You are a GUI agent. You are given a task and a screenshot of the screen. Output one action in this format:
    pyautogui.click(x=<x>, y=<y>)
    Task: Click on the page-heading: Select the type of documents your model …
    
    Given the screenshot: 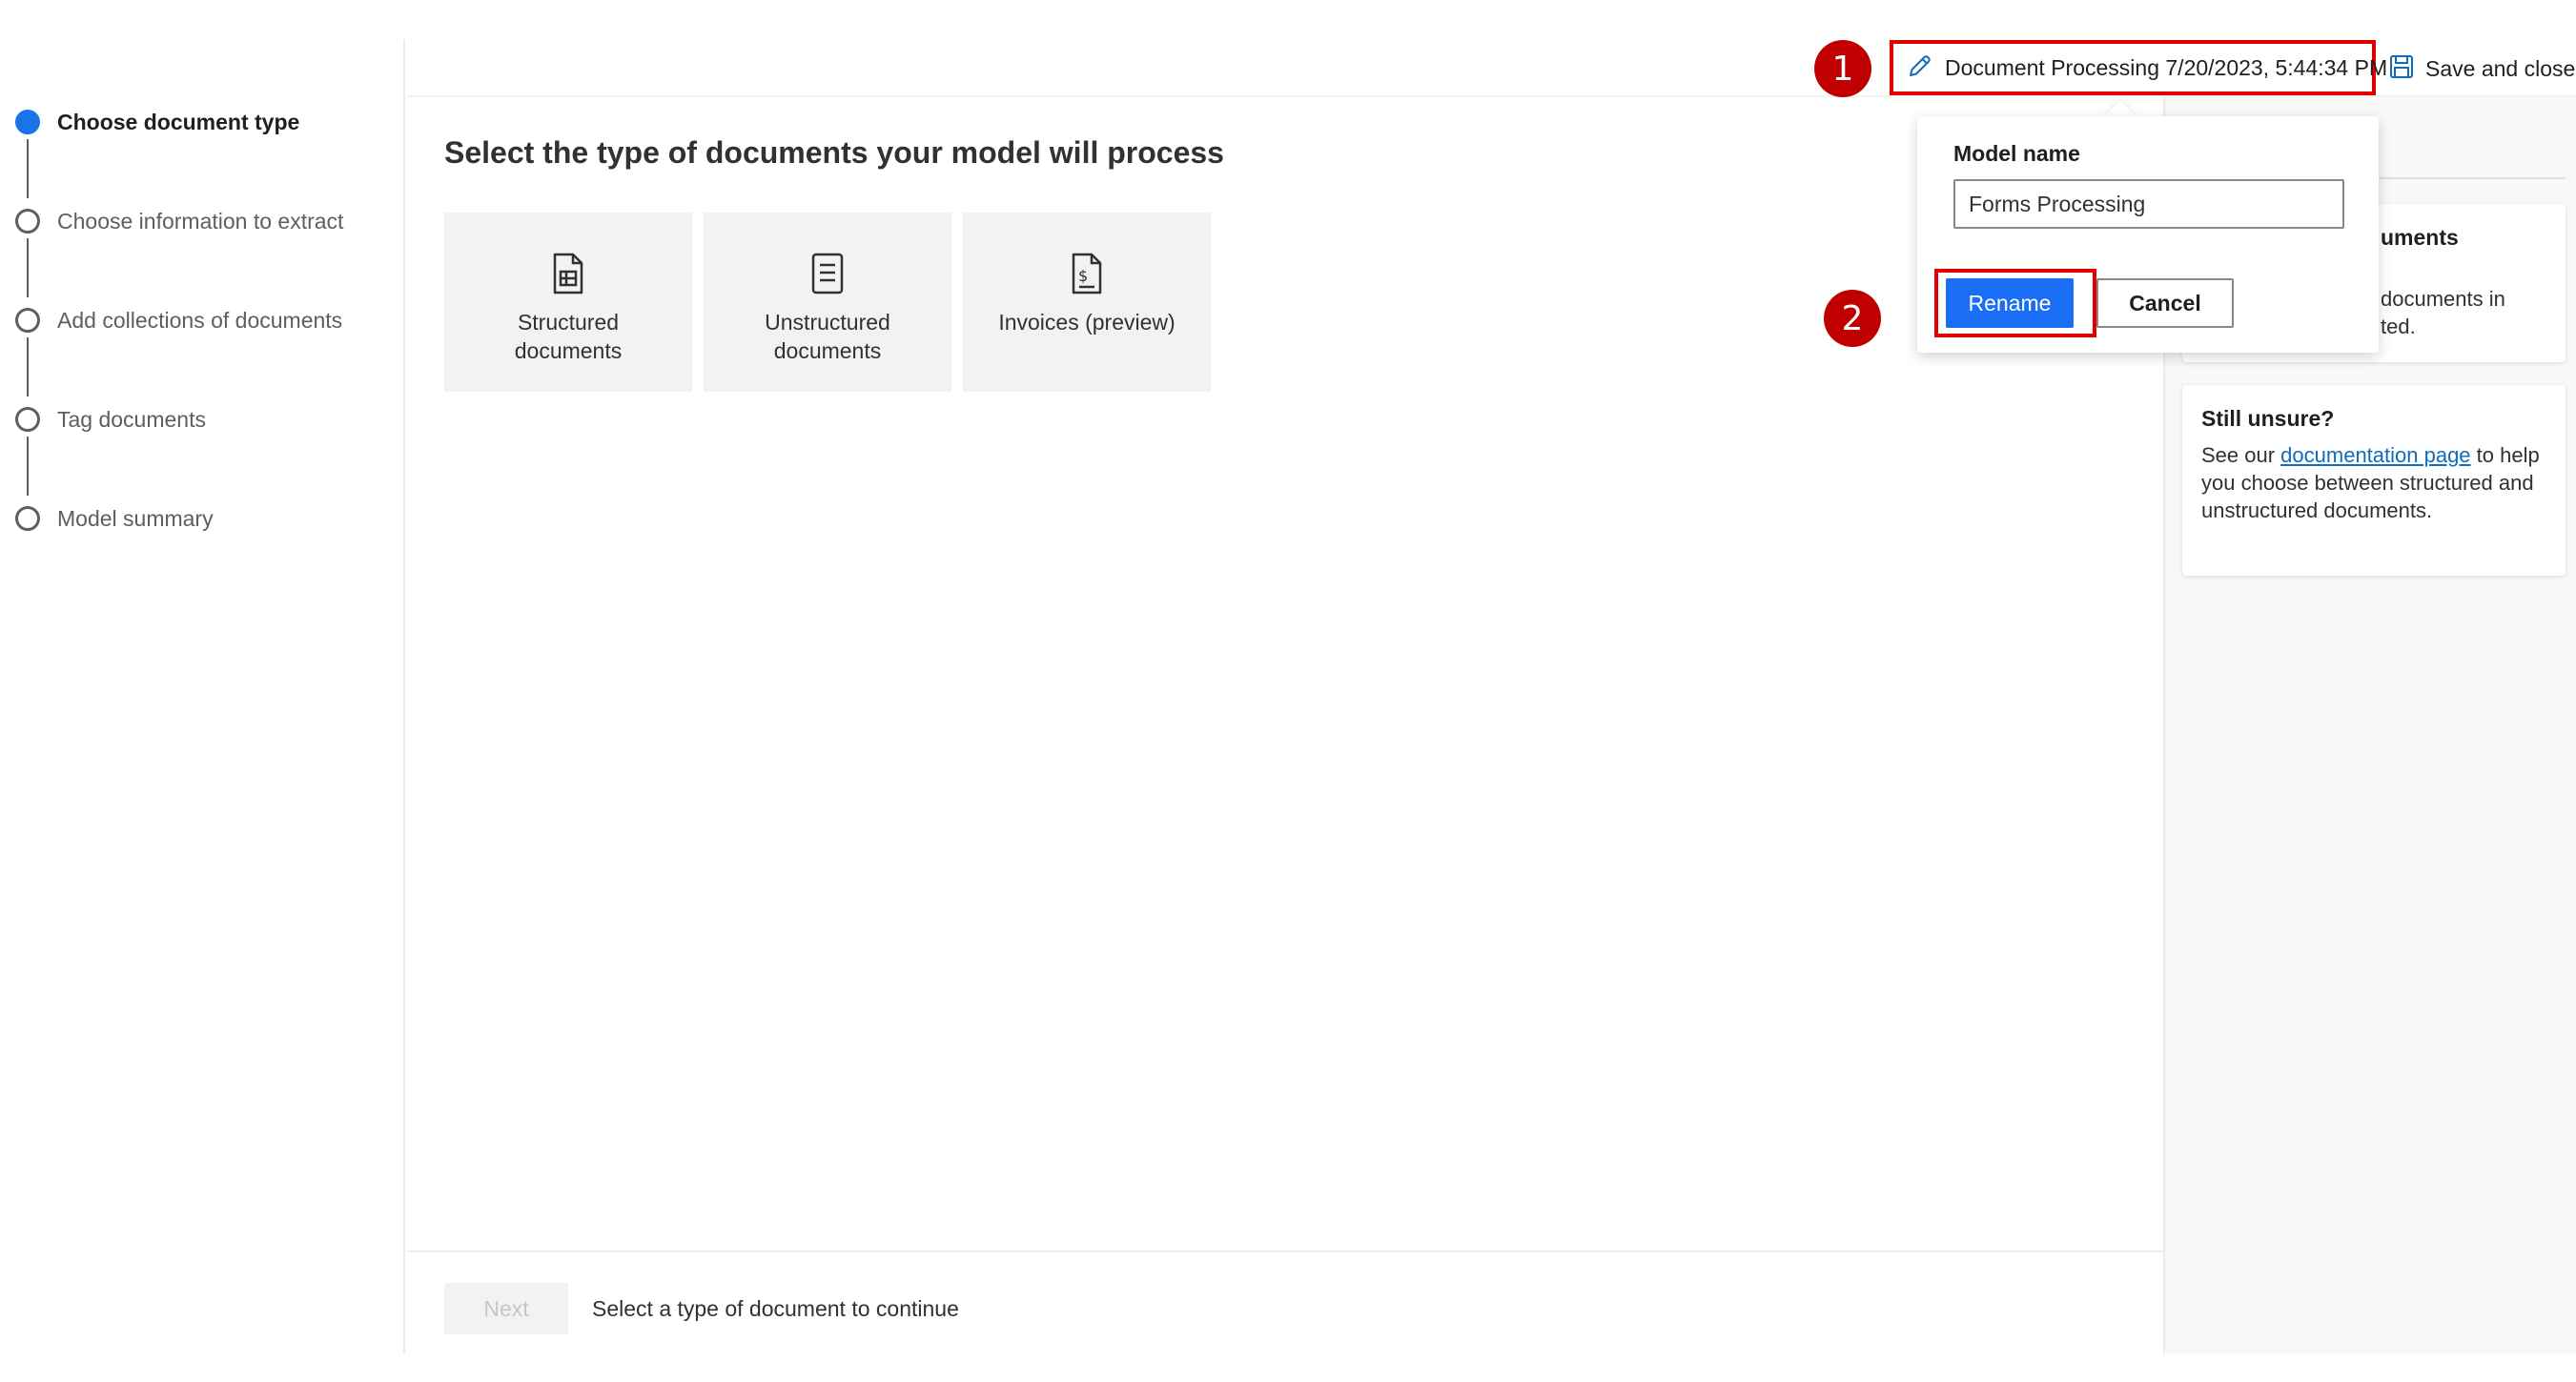 What is the action you would take?
    pyautogui.click(x=834, y=152)
    